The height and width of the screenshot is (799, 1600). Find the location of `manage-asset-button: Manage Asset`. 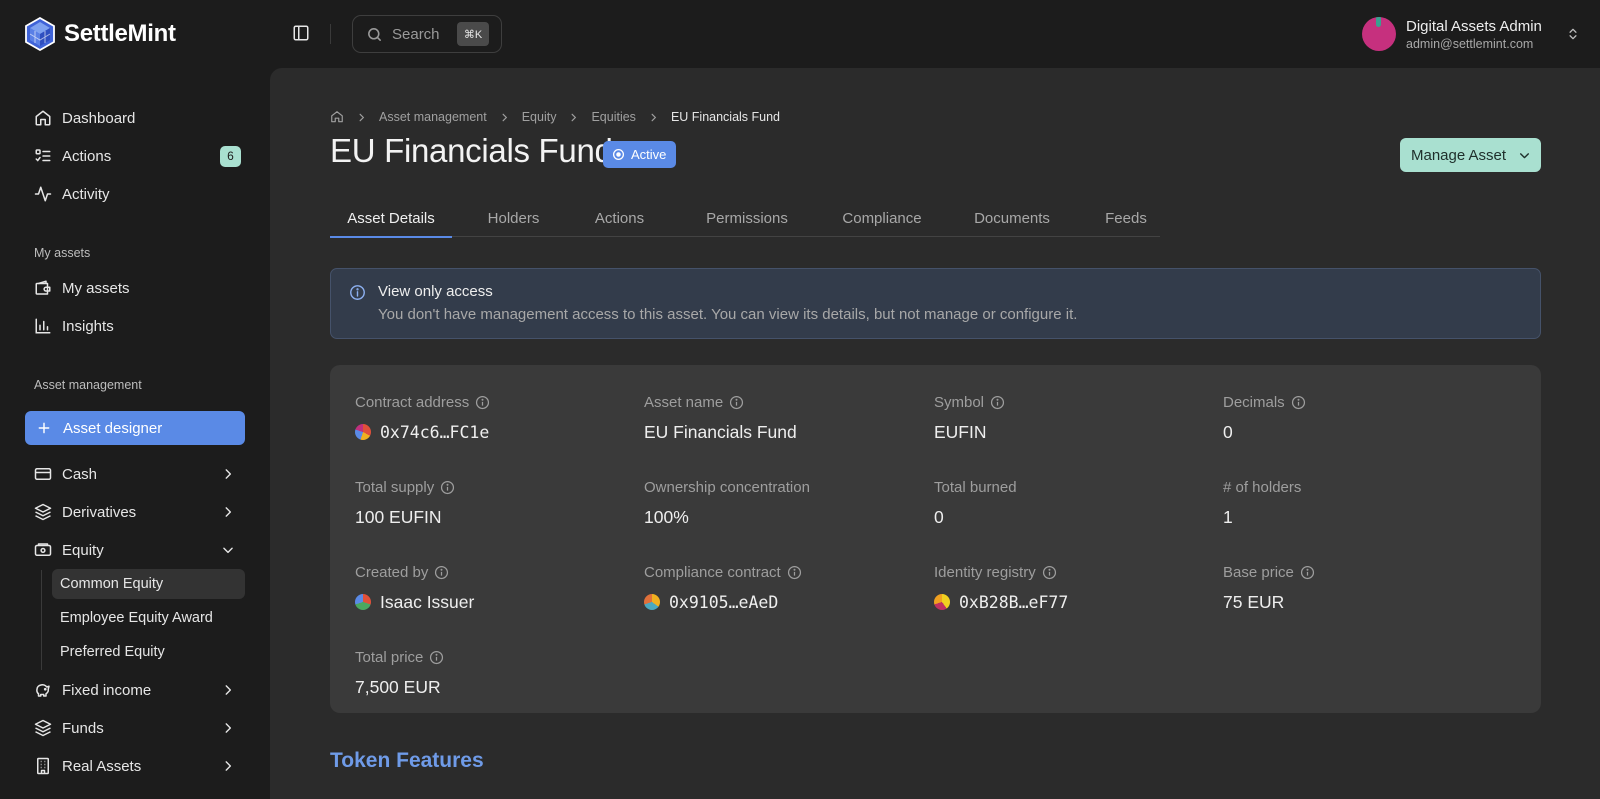

manage-asset-button: Manage Asset is located at coordinates (1470, 155).